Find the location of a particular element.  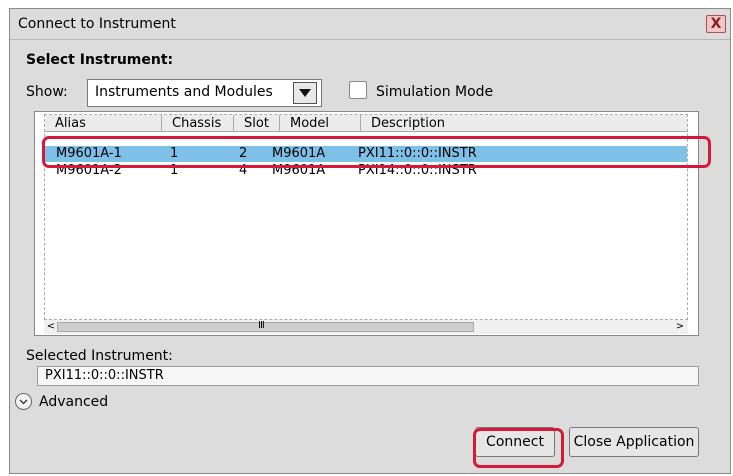

selected-instrument-label: Selected Instrument: is located at coordinates (99, 356).